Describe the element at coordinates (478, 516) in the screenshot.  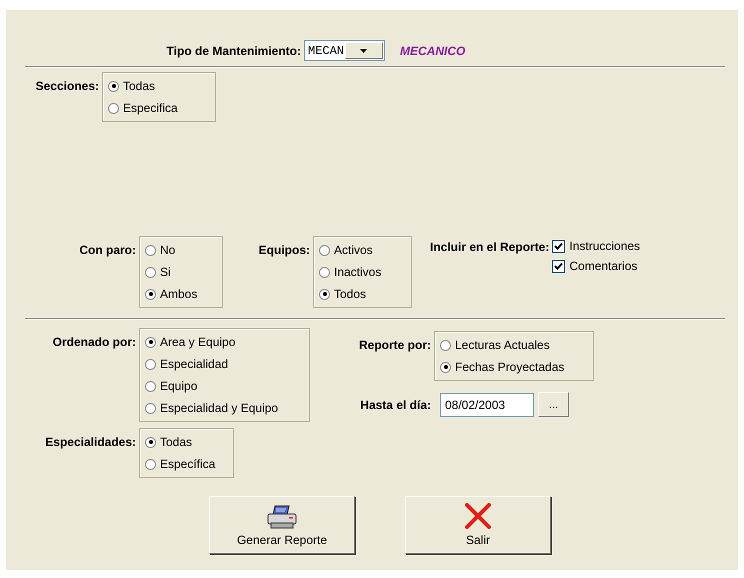
I see `close-icon` at that location.